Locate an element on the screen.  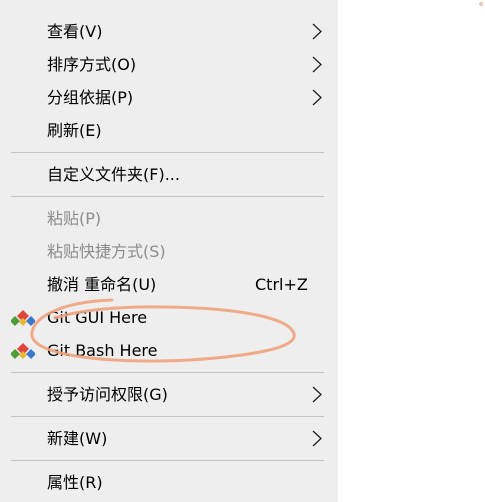
menu-item-label: 属性(R) is located at coordinates (75, 482).